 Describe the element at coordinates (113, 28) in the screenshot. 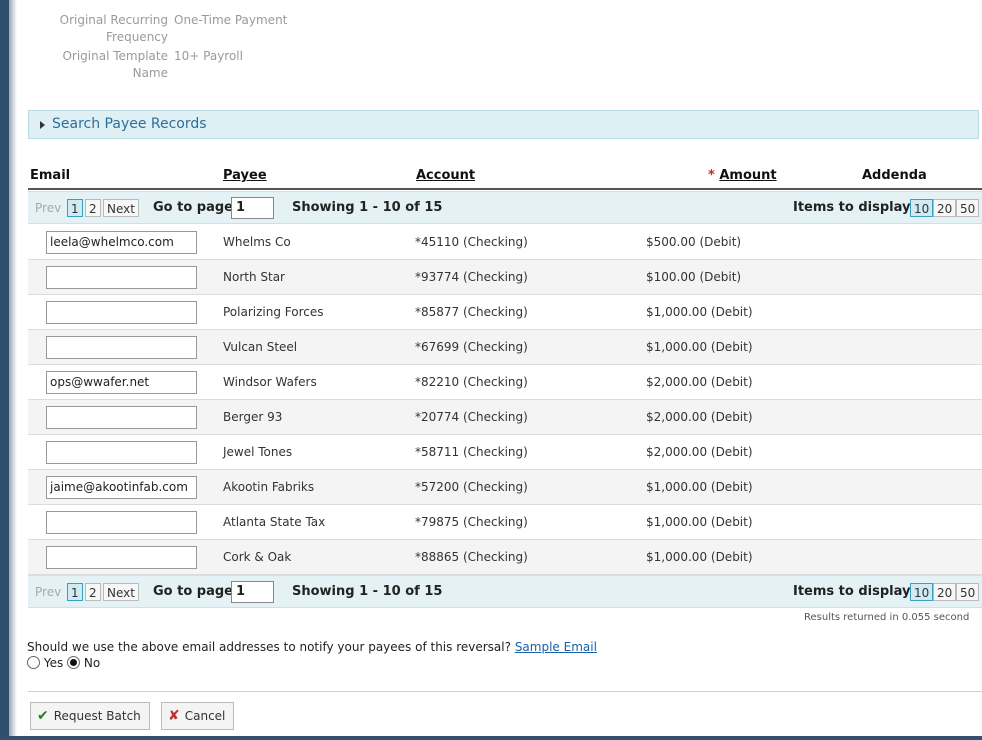

I see `freq-label: Original Recurring Frequency` at that location.